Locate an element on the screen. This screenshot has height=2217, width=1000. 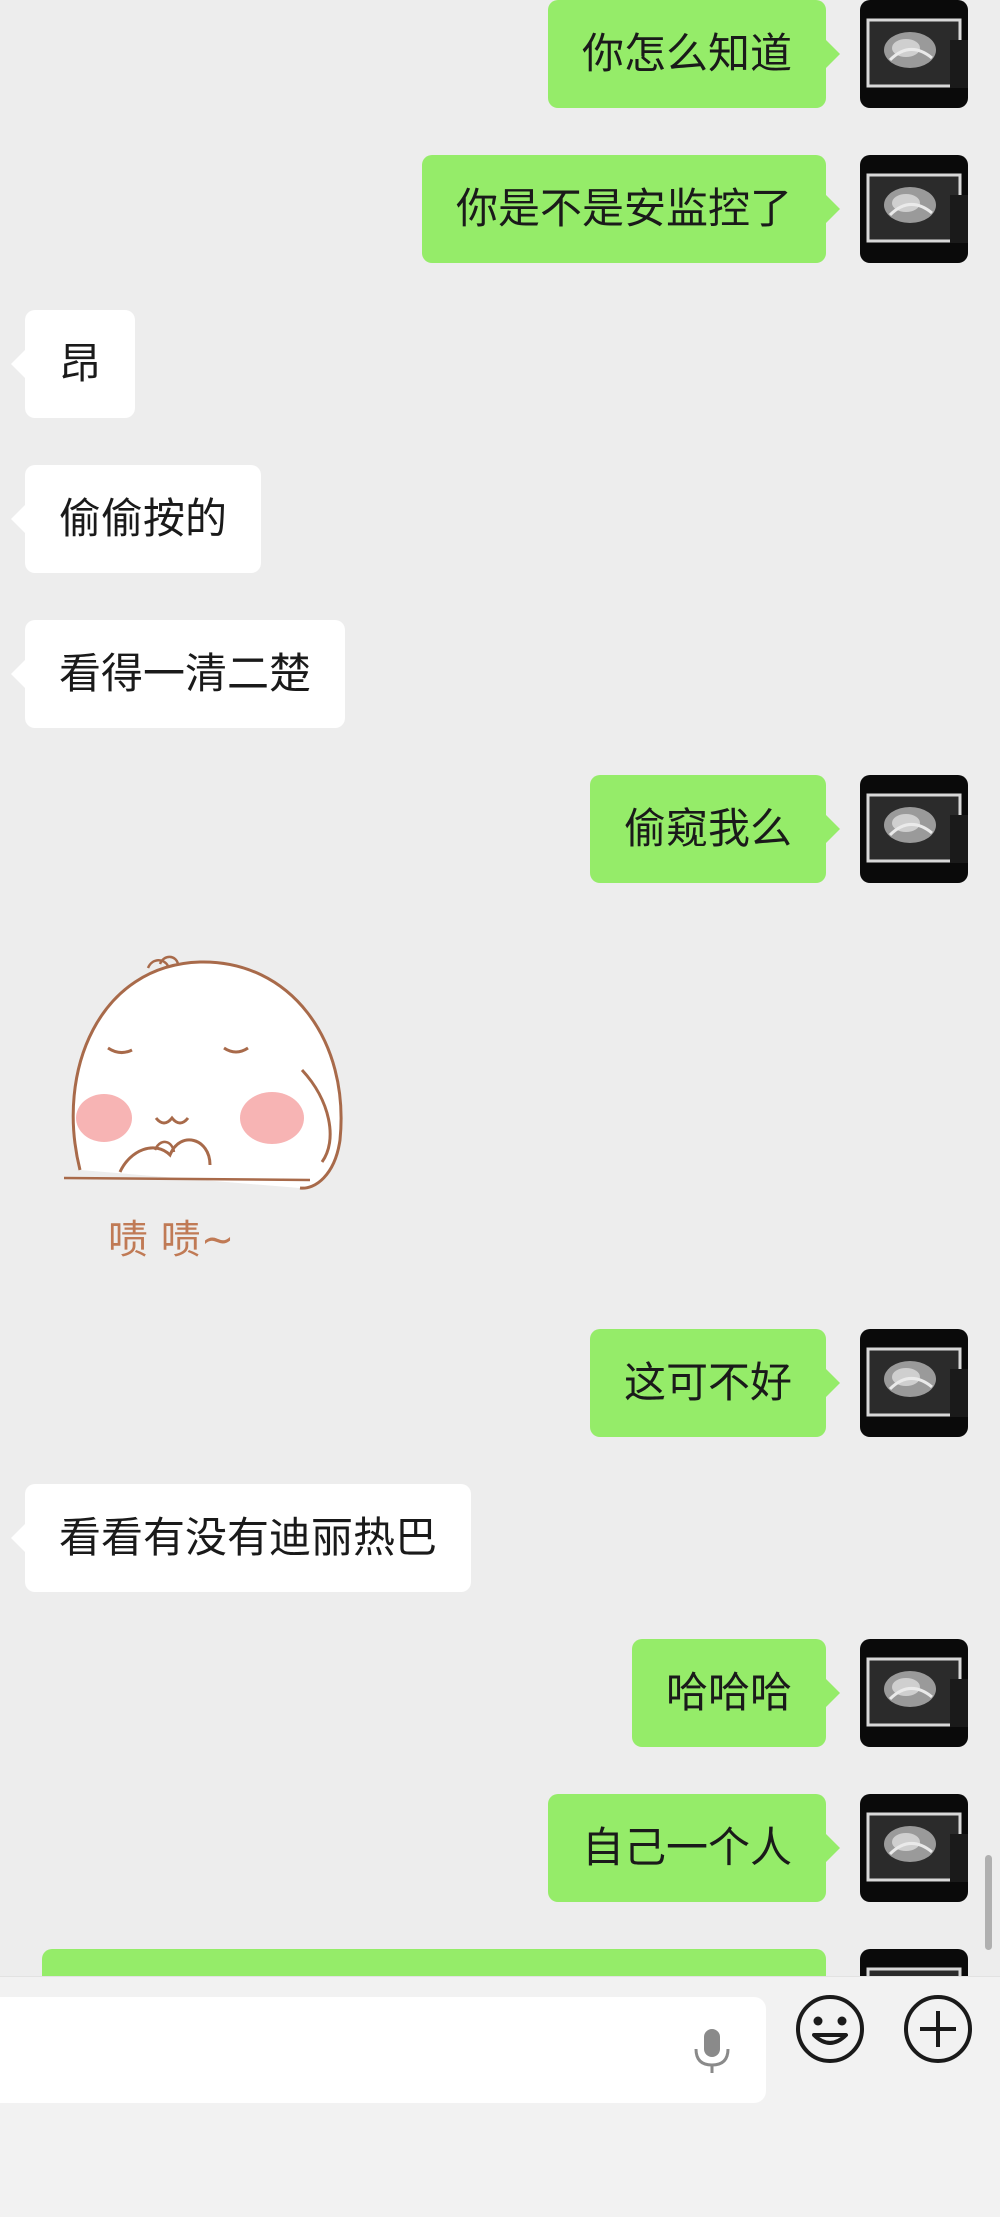
microphone-icon is located at coordinates (712, 2052).